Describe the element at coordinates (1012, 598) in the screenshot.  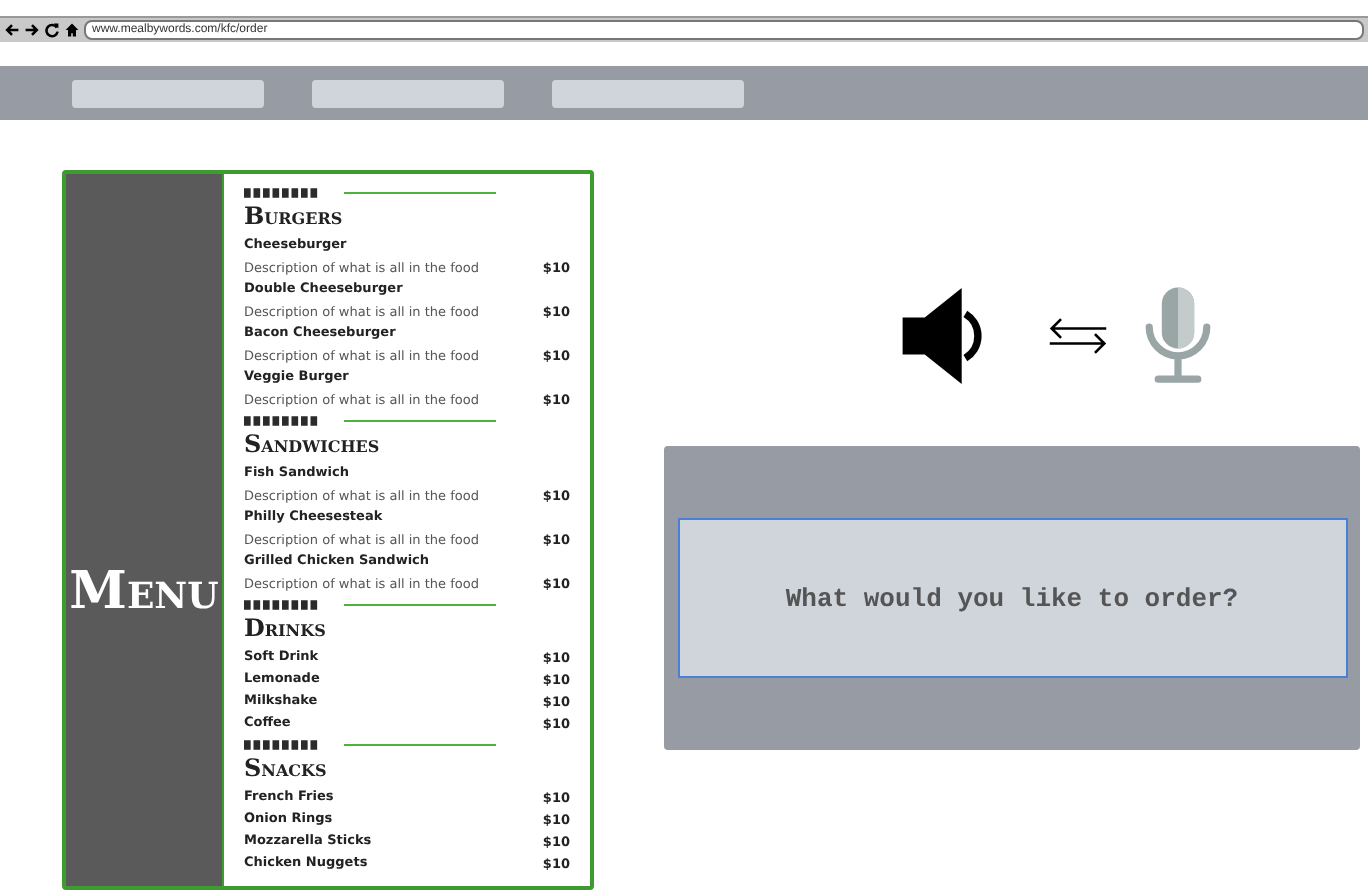
I see `prompt-box: What would you like to order?` at that location.